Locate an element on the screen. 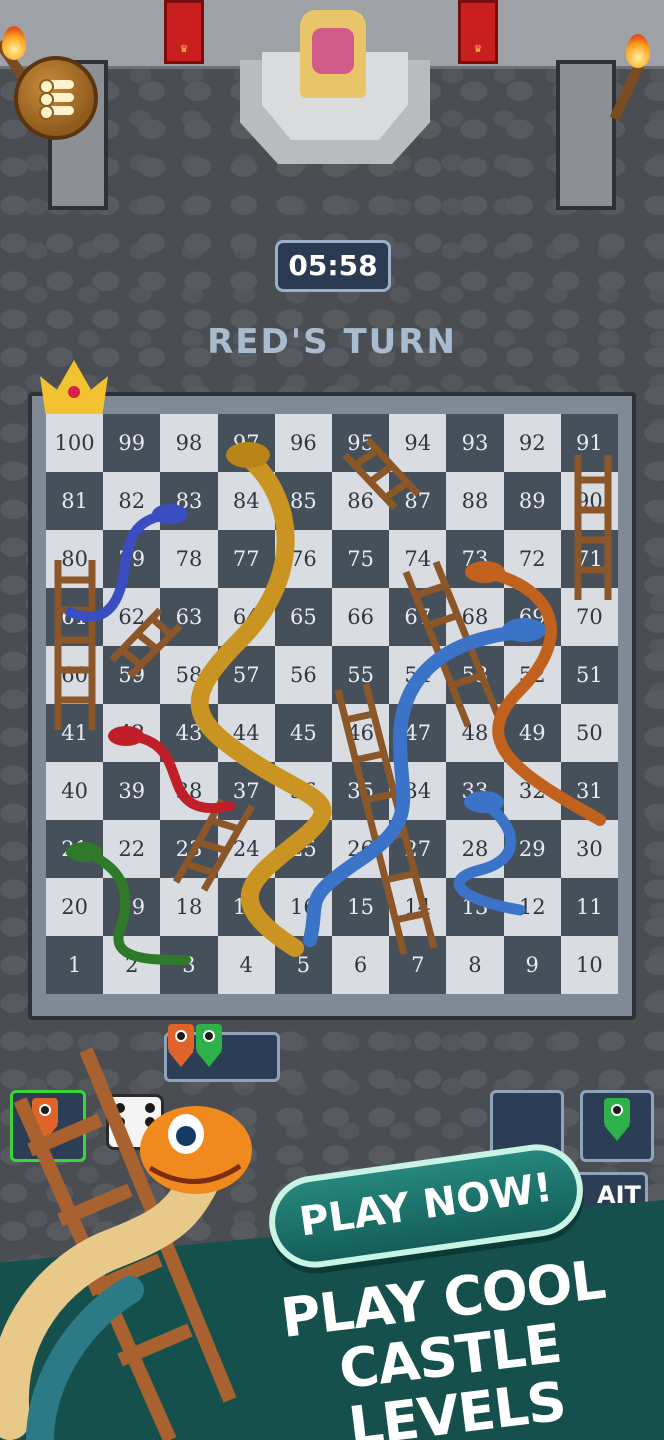  green-player-token is located at coordinates (617, 1120).